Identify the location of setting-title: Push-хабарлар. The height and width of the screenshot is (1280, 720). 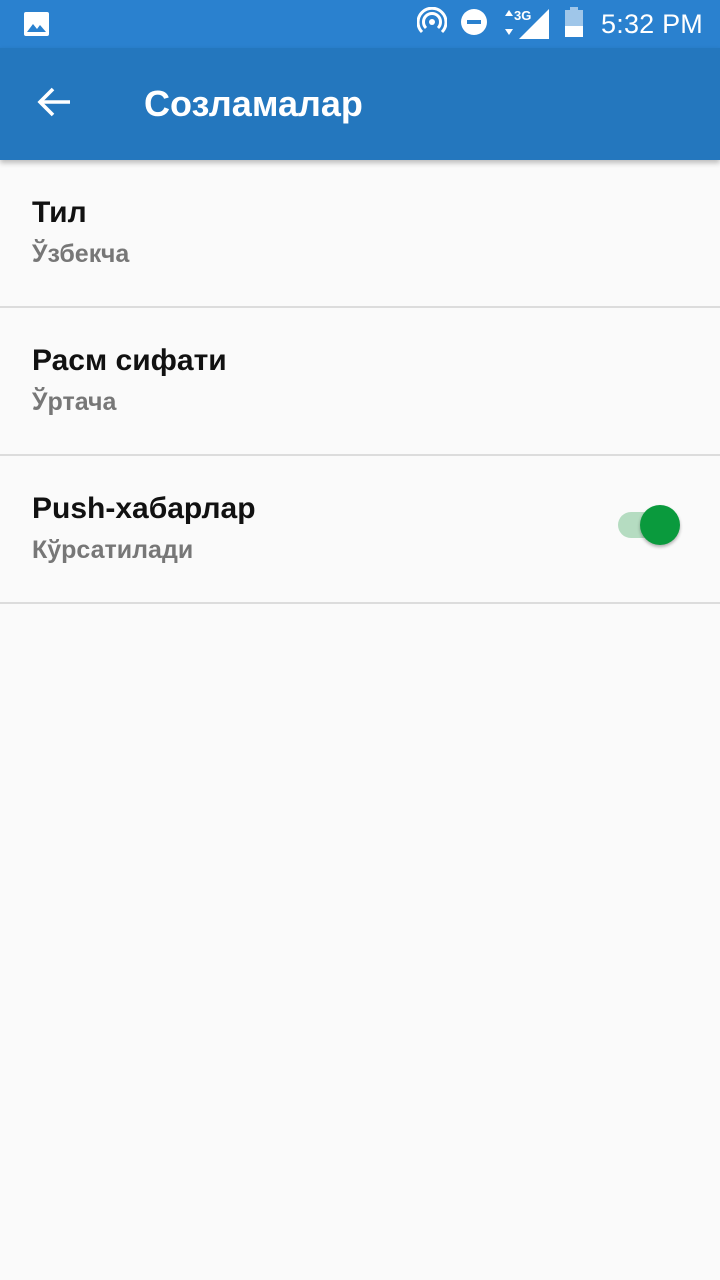
(144, 508).